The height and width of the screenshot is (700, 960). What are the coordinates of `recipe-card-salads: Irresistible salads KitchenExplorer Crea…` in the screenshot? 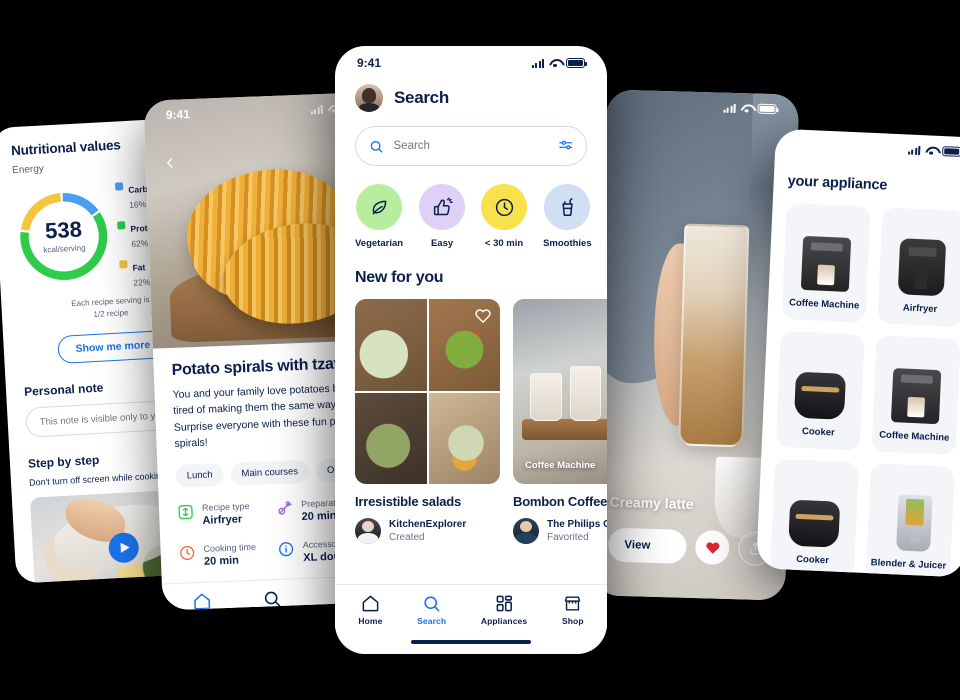 It's located at (427, 421).